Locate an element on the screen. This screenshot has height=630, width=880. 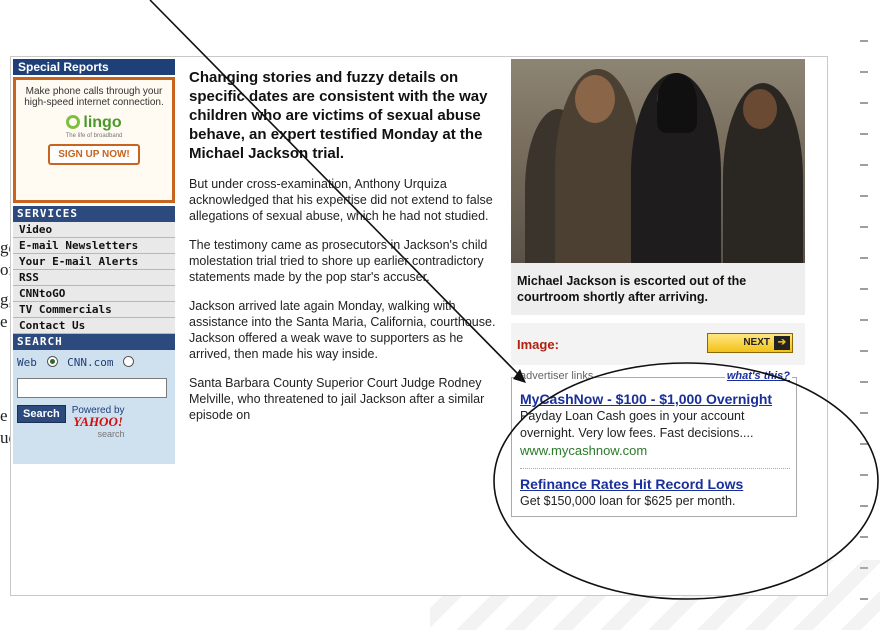
arrow-right-icon: ➔ is located at coordinates (782, 343).